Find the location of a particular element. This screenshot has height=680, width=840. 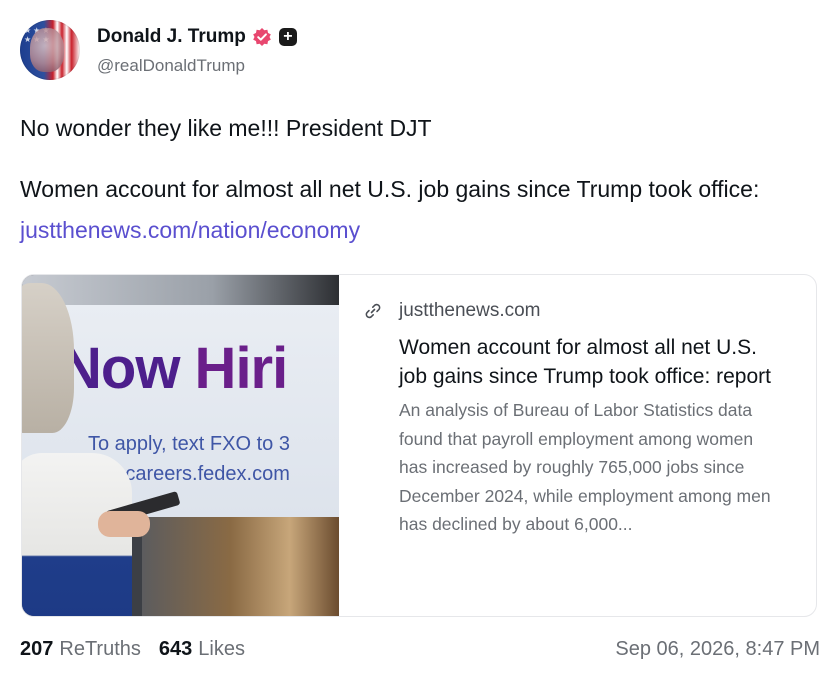

card-domain: justthenews.com is located at coordinates (470, 310).